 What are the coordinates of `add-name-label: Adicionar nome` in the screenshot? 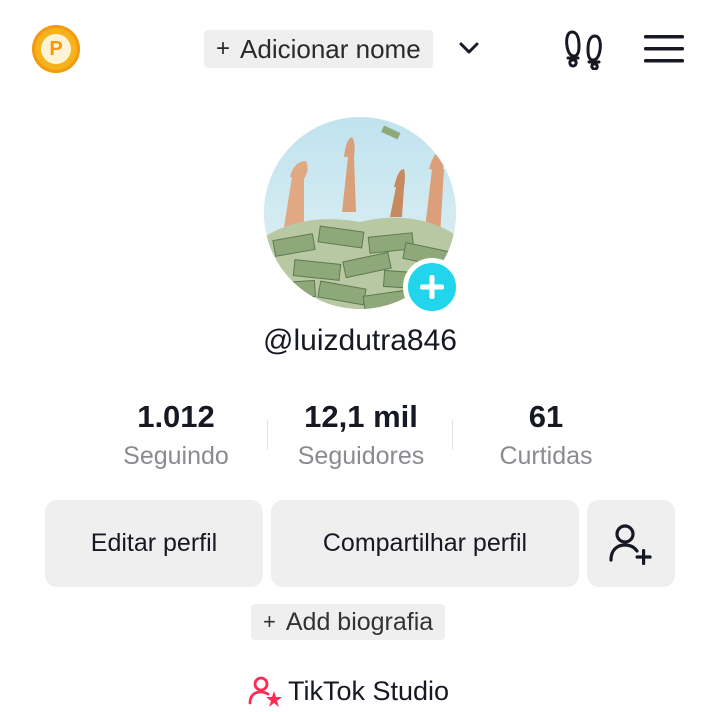 It's located at (330, 48).